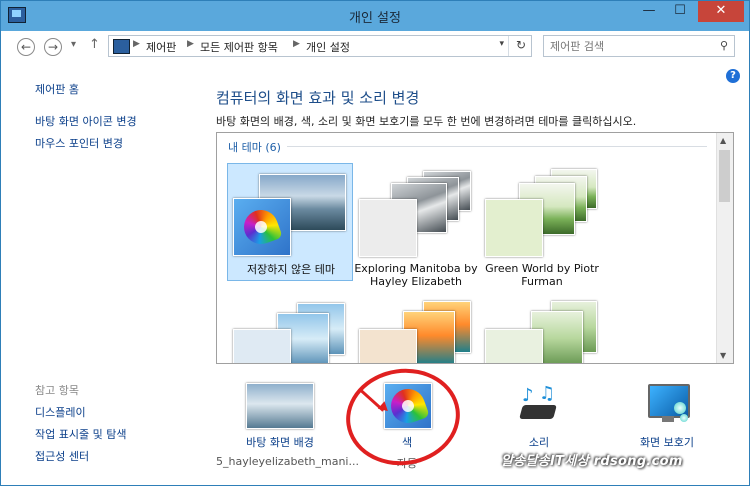  What do you see at coordinates (542, 281) in the screenshot?
I see `theme-name-line-2: Furman` at bounding box center [542, 281].